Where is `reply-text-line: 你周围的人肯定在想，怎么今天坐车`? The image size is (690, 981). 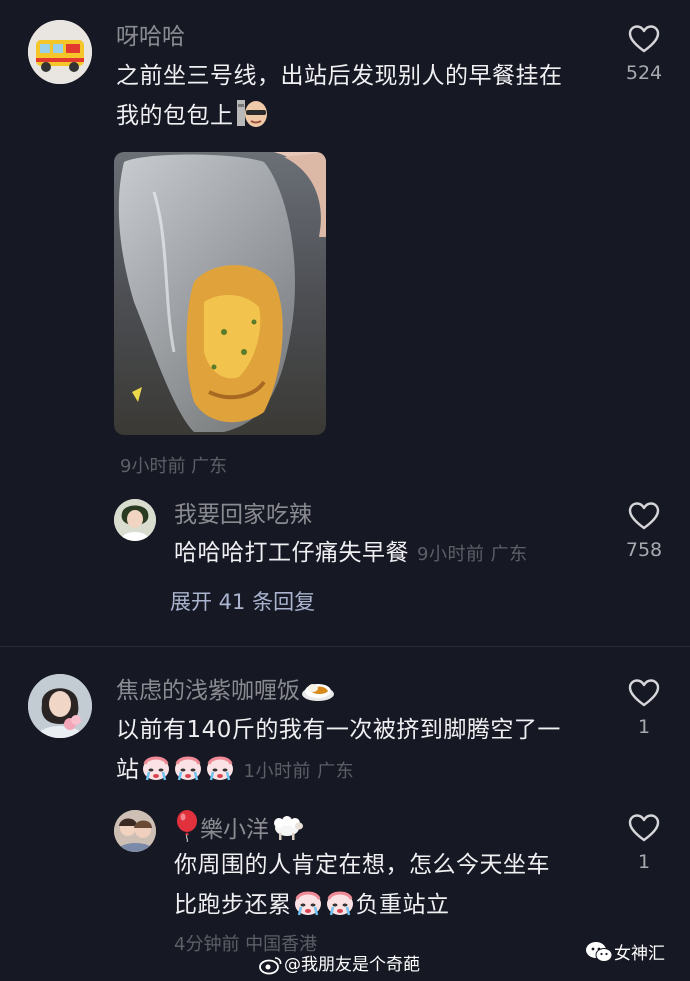 reply-text-line: 你周围的人肯定在想，怎么今天坐车 is located at coordinates (362, 865).